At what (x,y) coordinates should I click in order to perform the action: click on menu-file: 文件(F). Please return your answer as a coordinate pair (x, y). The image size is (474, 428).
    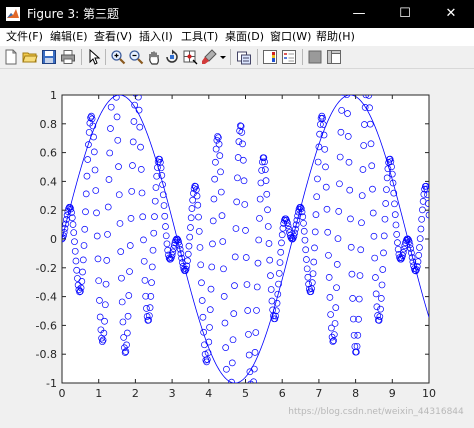
    Looking at the image, I should click on (24, 37).